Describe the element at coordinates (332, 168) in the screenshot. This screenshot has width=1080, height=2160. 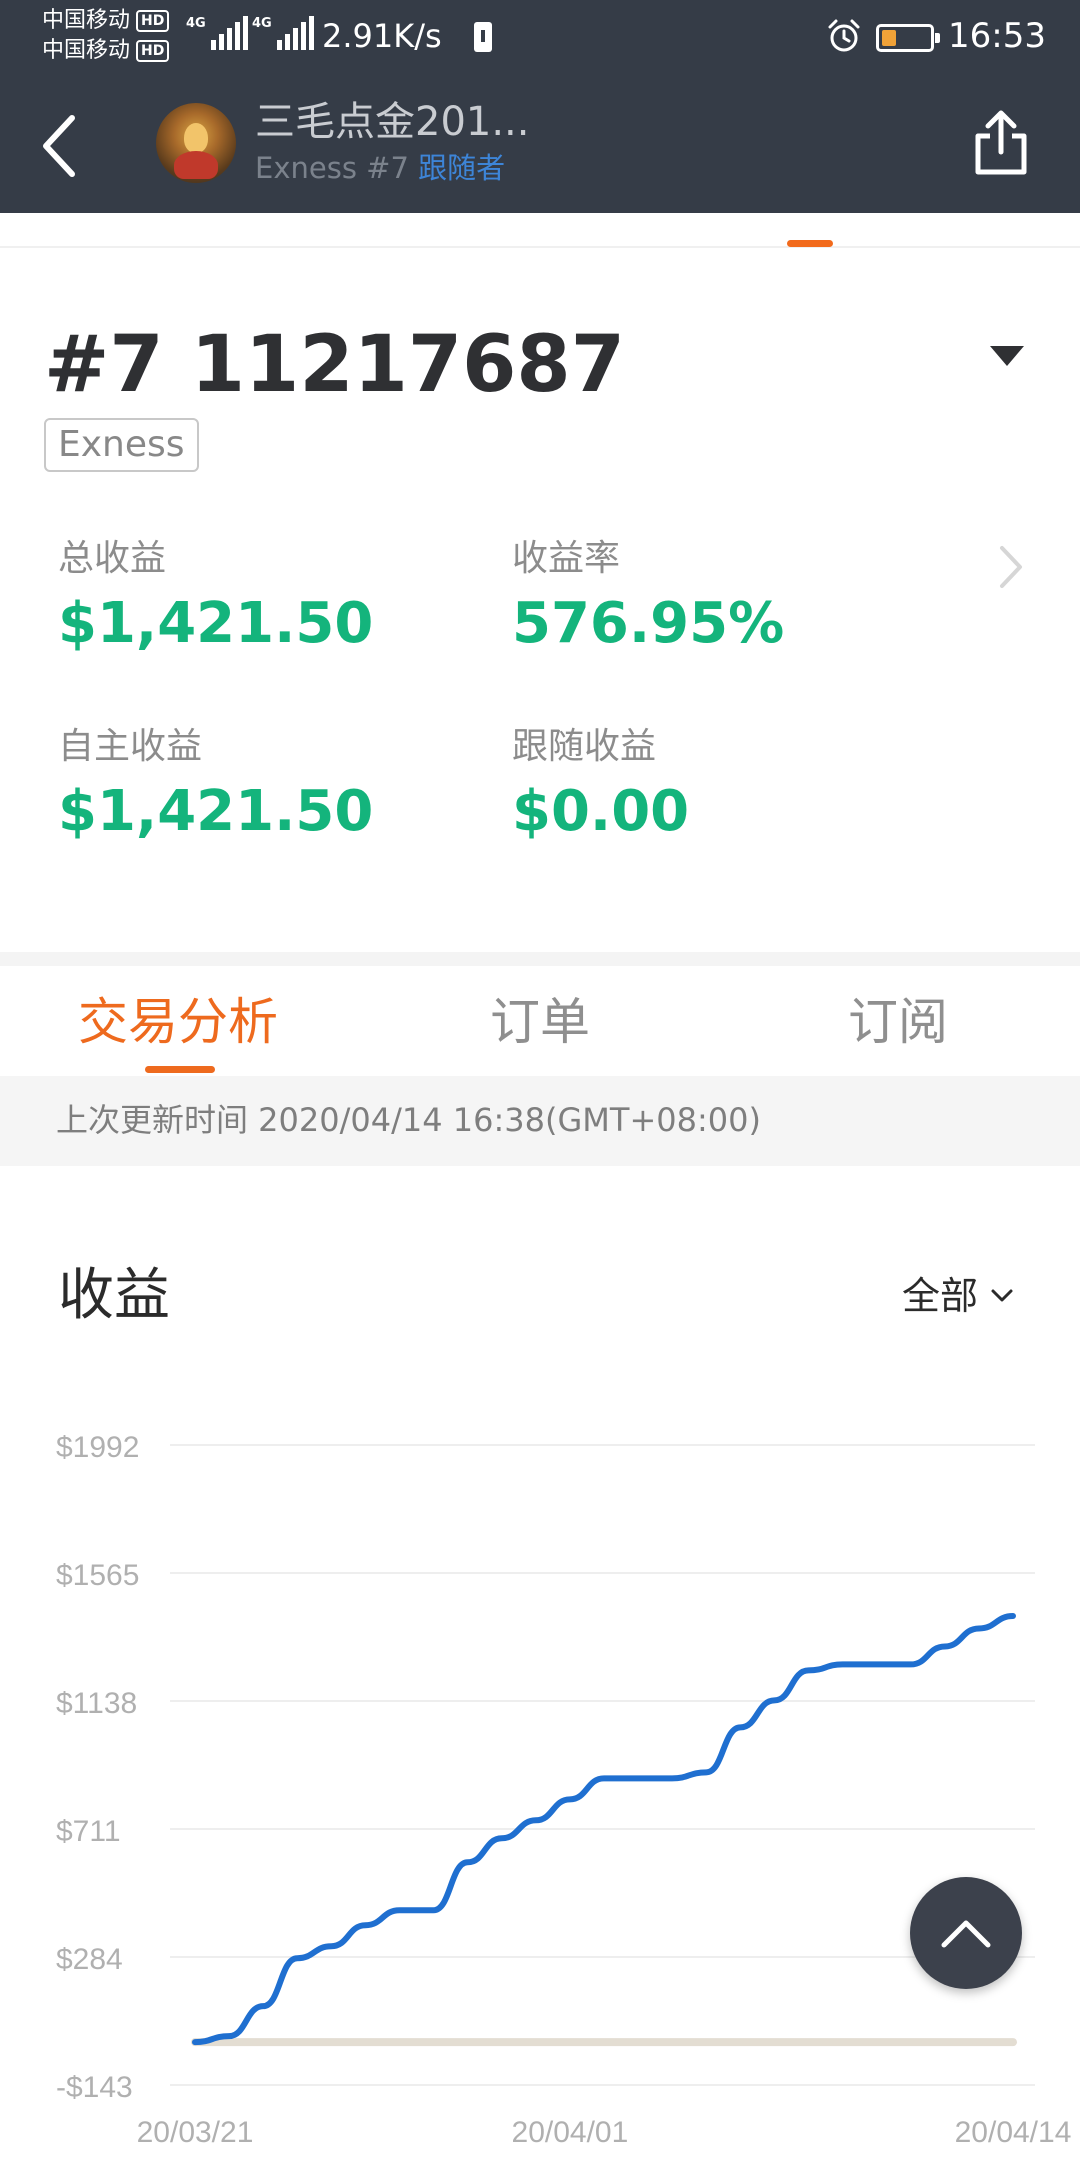
I see `broker-account-label: Exness #7` at that location.